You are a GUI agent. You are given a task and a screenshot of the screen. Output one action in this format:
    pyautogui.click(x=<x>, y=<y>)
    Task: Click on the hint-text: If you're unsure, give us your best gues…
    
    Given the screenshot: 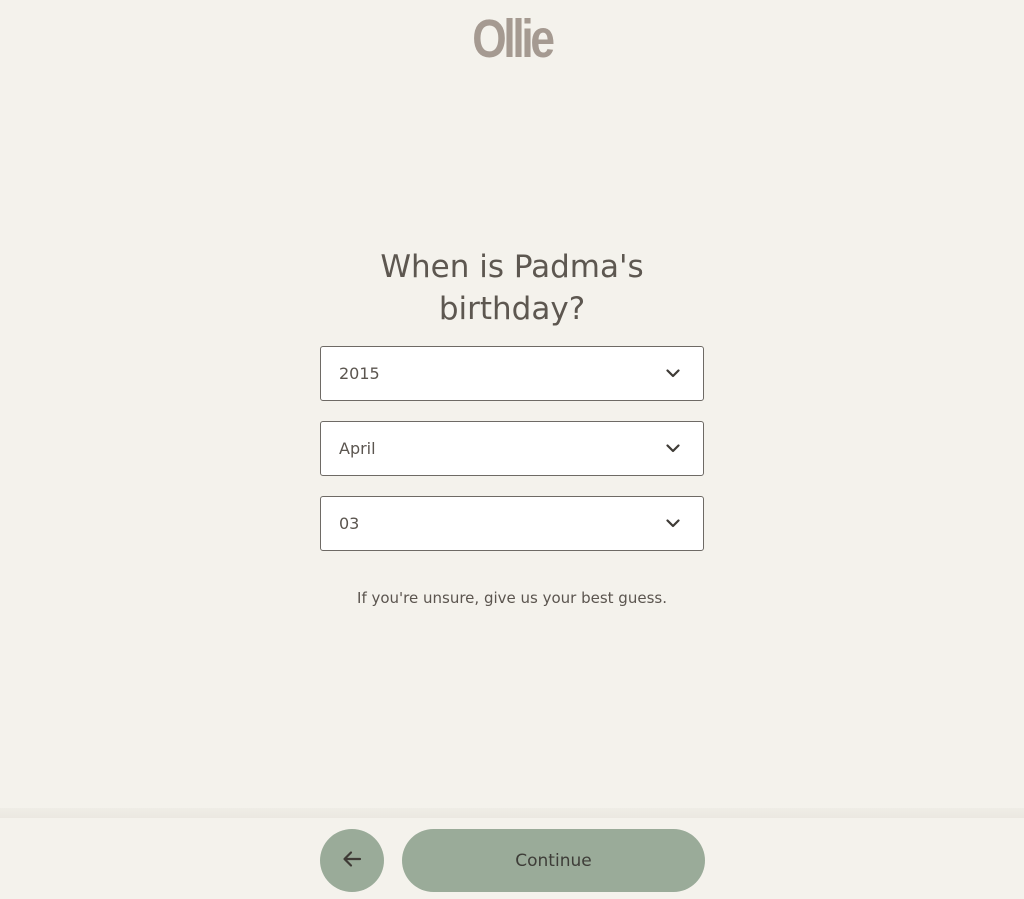 What is the action you would take?
    pyautogui.click(x=512, y=598)
    